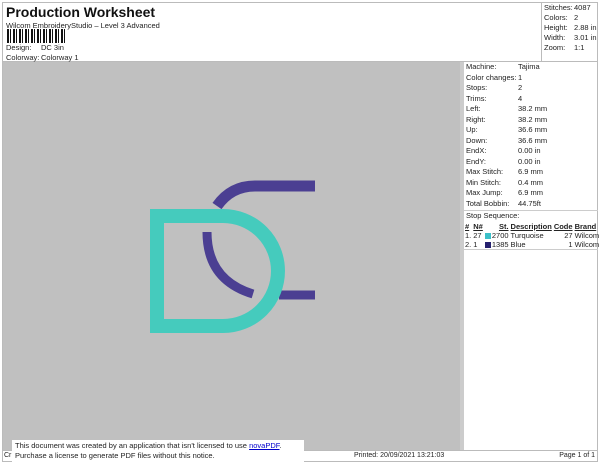 The height and width of the screenshot is (464, 600). What do you see at coordinates (476, 119) in the screenshot?
I see `property-label: Right:` at bounding box center [476, 119].